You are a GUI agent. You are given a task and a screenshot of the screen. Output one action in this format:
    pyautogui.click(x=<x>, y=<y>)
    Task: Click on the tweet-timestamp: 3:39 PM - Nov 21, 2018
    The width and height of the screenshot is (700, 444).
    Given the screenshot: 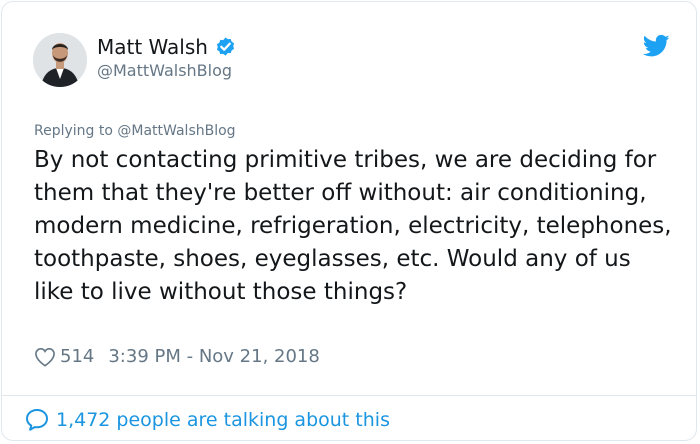 What is the action you would take?
    pyautogui.click(x=213, y=357)
    